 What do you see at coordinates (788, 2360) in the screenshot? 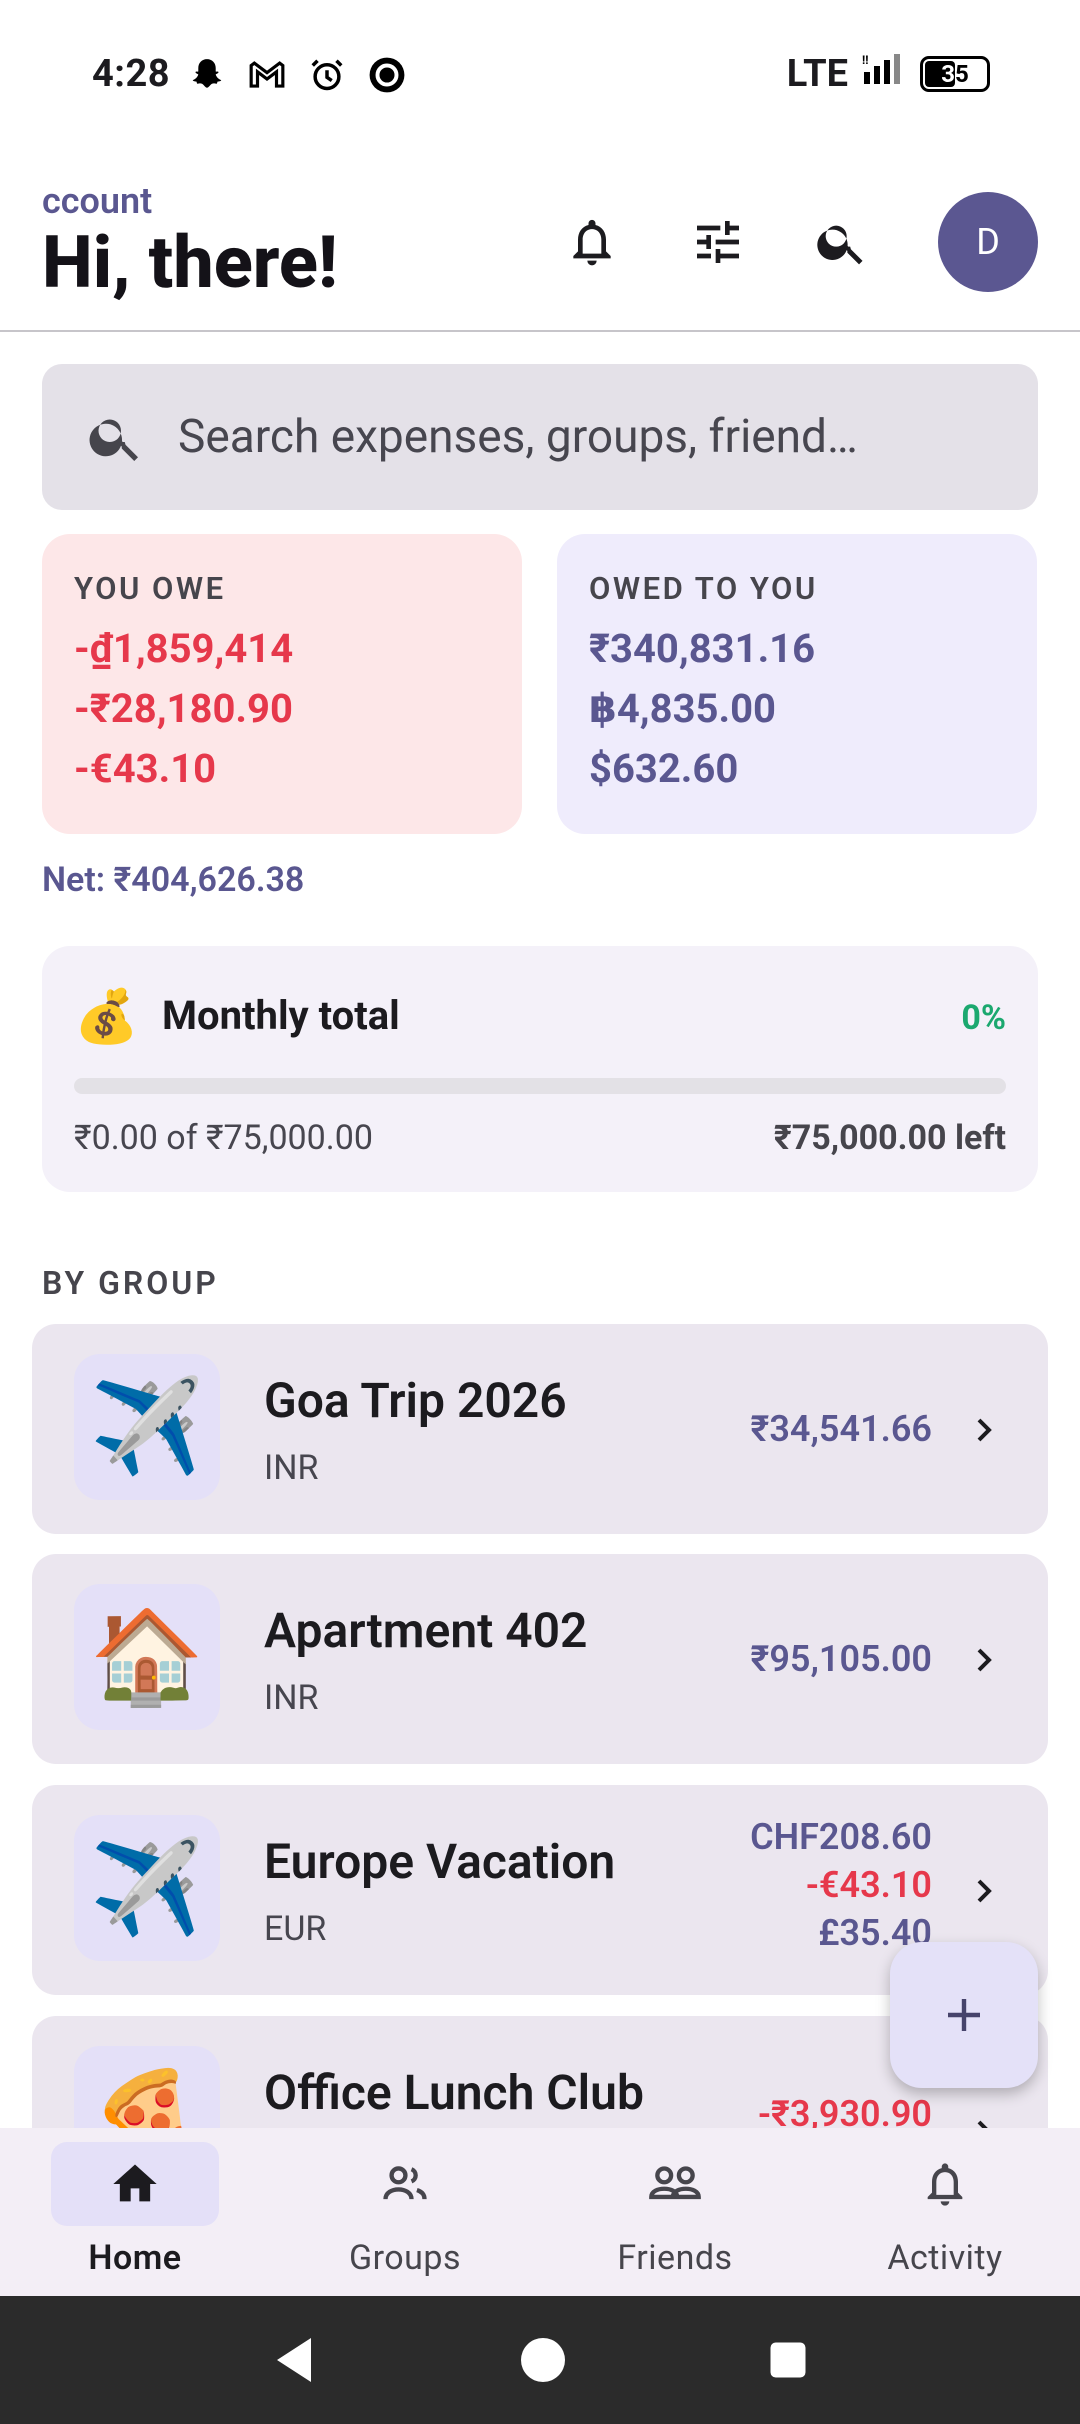
I see `recents-icon` at bounding box center [788, 2360].